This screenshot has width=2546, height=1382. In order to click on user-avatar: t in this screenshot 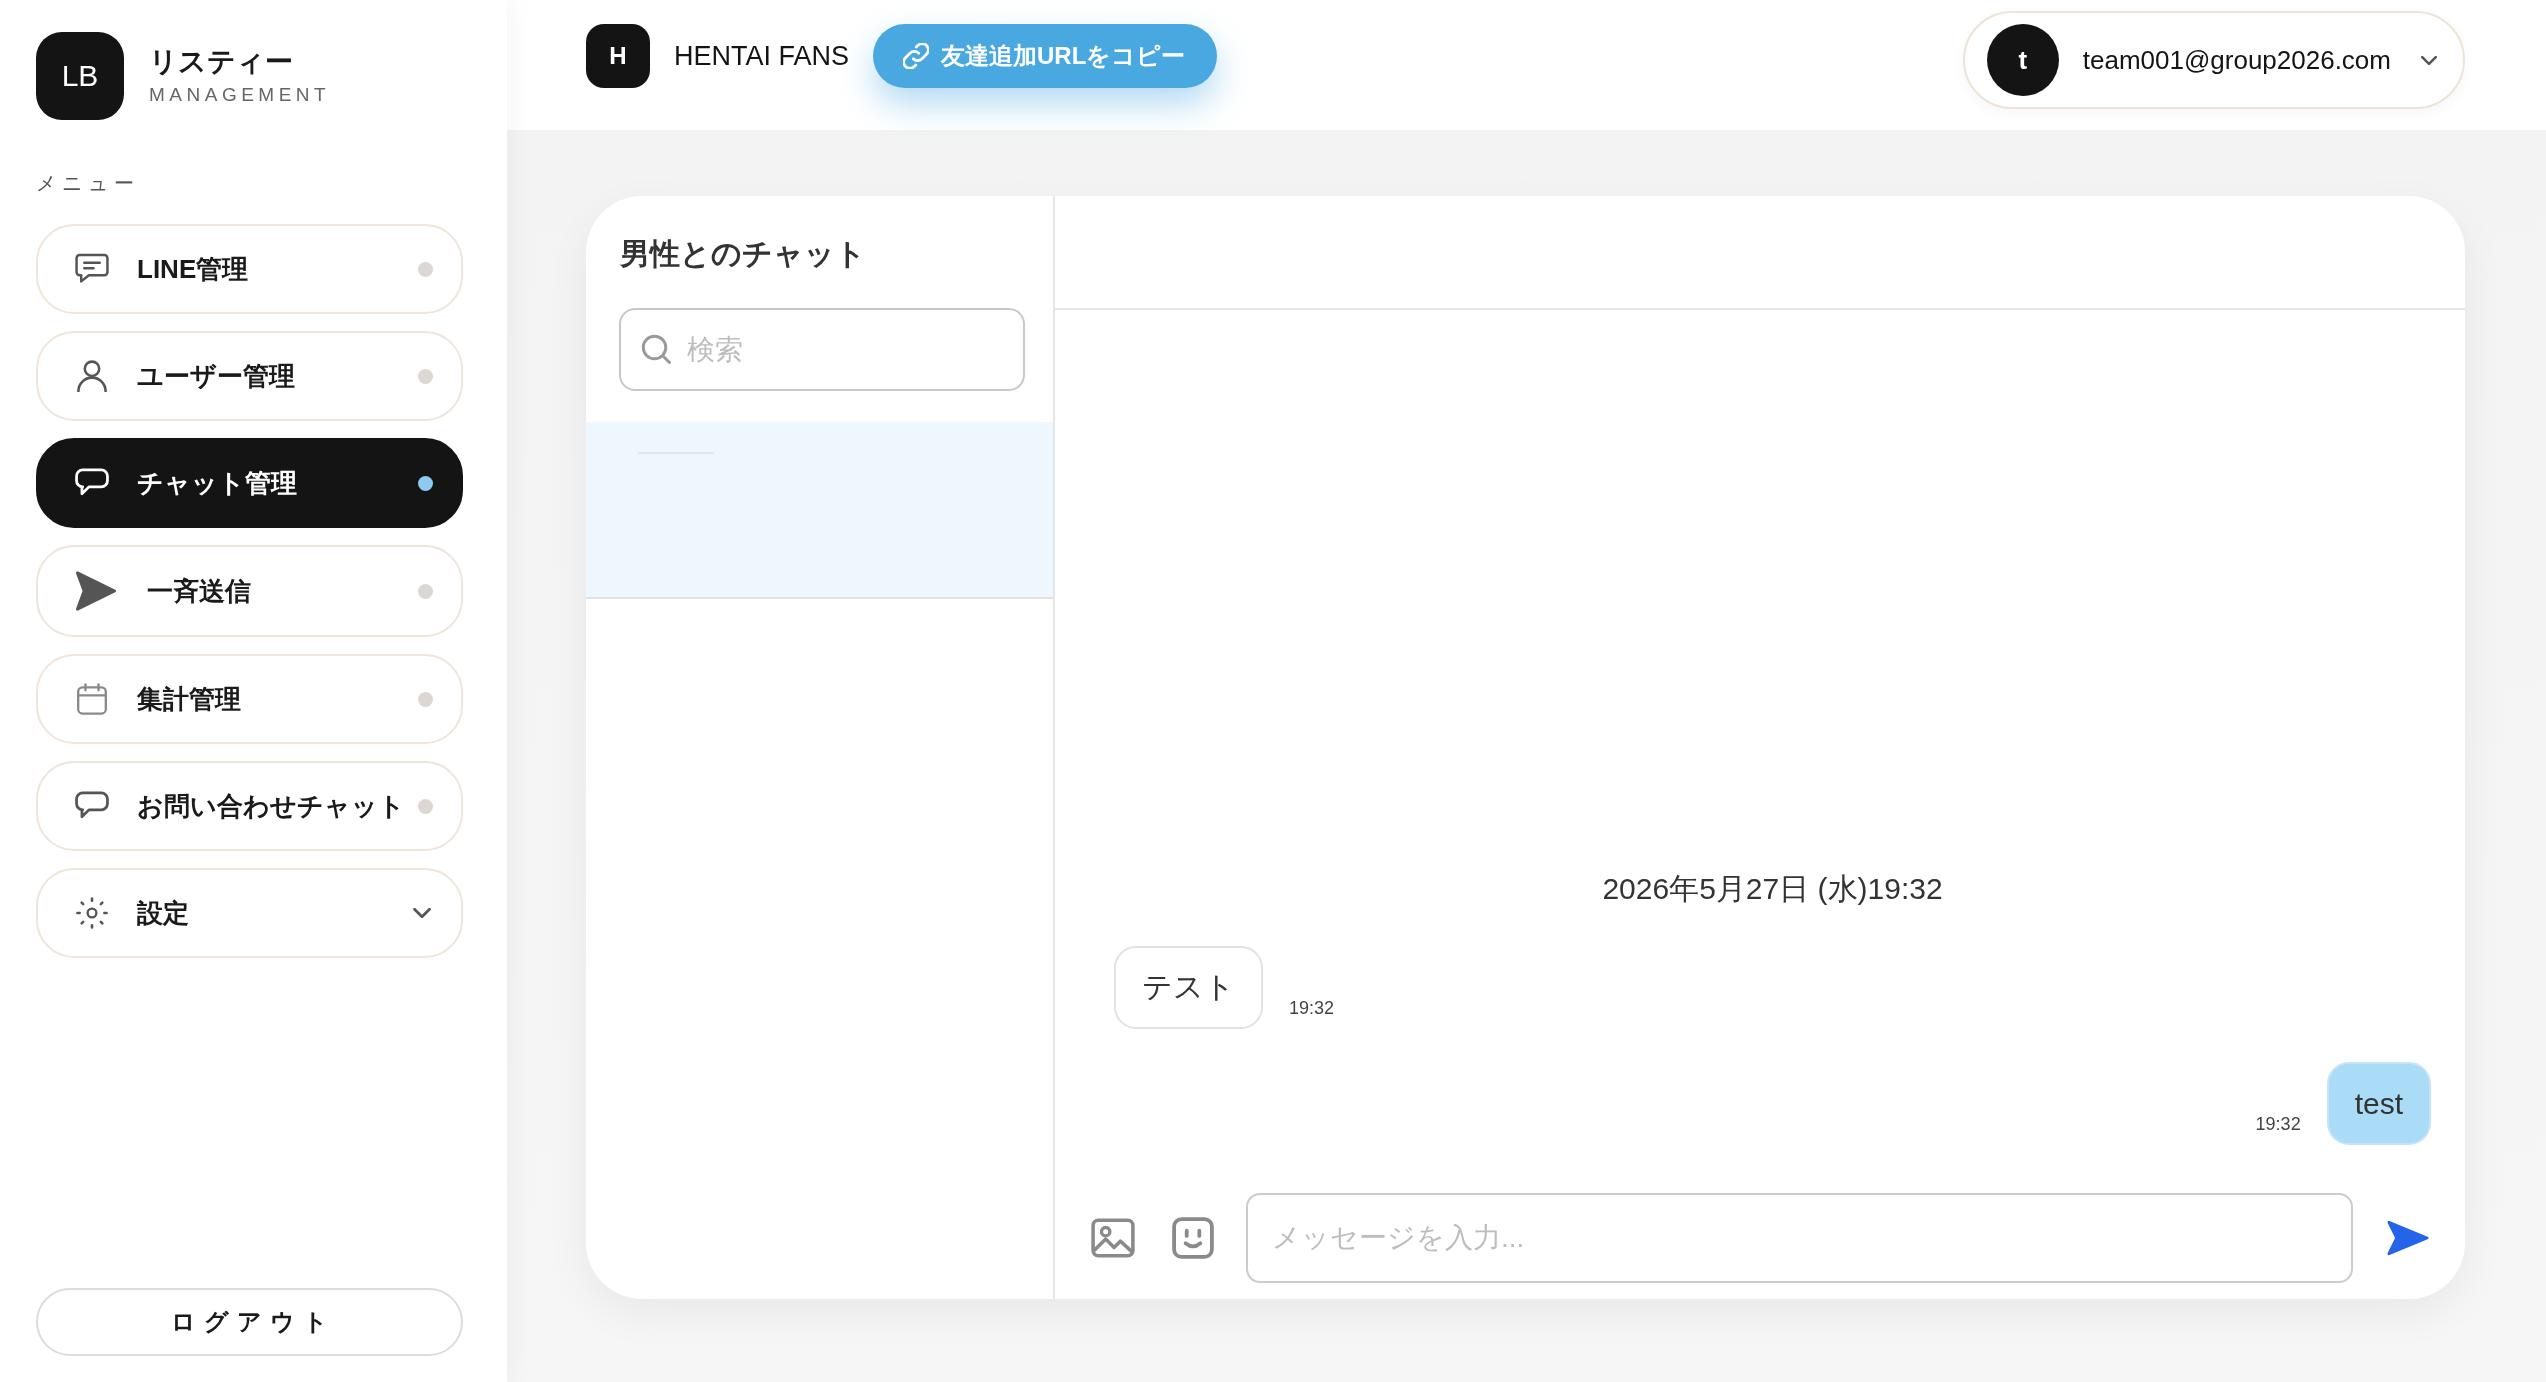, I will do `click(2022, 60)`.